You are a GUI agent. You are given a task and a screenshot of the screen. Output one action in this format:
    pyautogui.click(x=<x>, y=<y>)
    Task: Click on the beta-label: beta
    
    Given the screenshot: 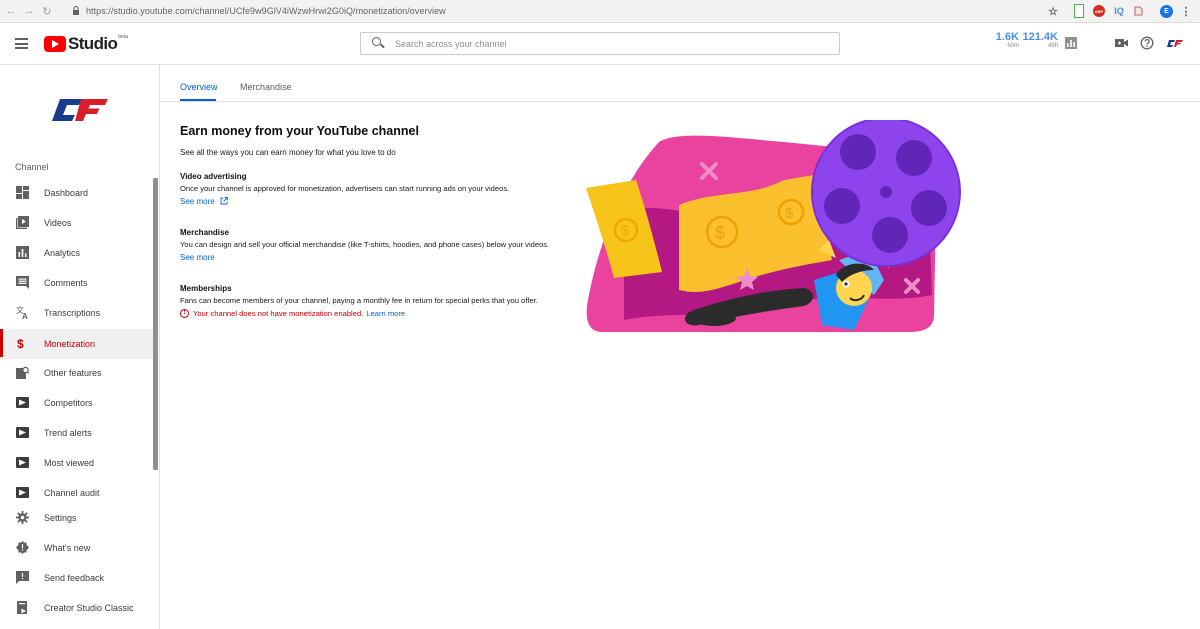 What is the action you would take?
    pyautogui.click(x=123, y=37)
    